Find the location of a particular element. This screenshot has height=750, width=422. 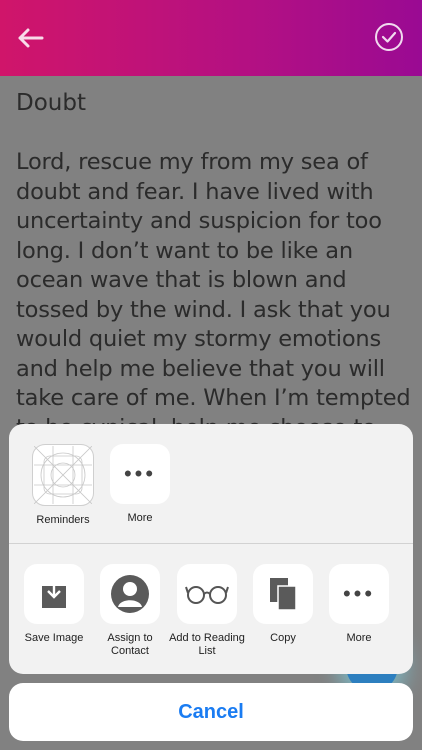

cancel-button: Cancel is located at coordinates (211, 712).